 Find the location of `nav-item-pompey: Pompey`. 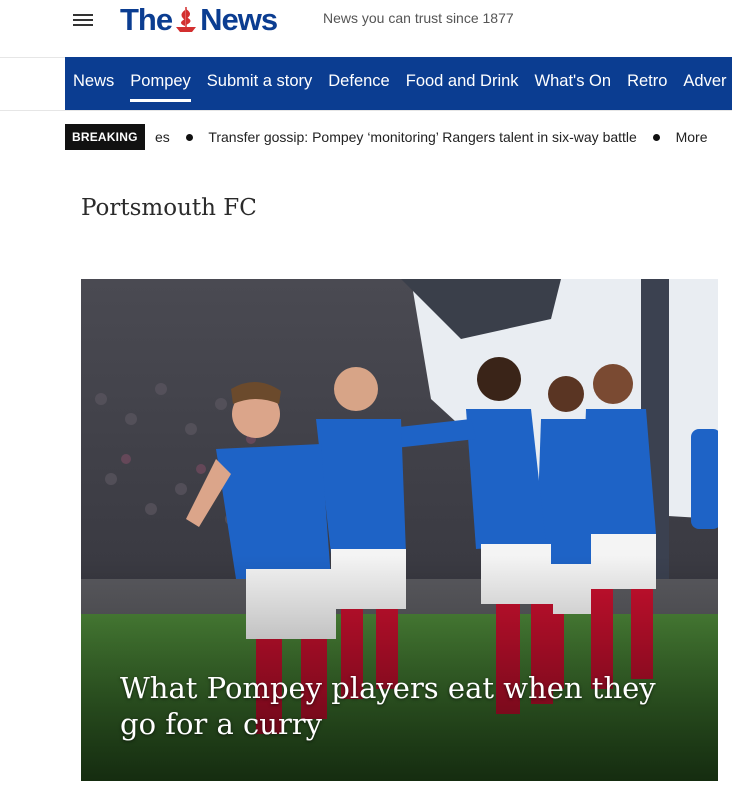

nav-item-pompey: Pompey is located at coordinates (160, 81).